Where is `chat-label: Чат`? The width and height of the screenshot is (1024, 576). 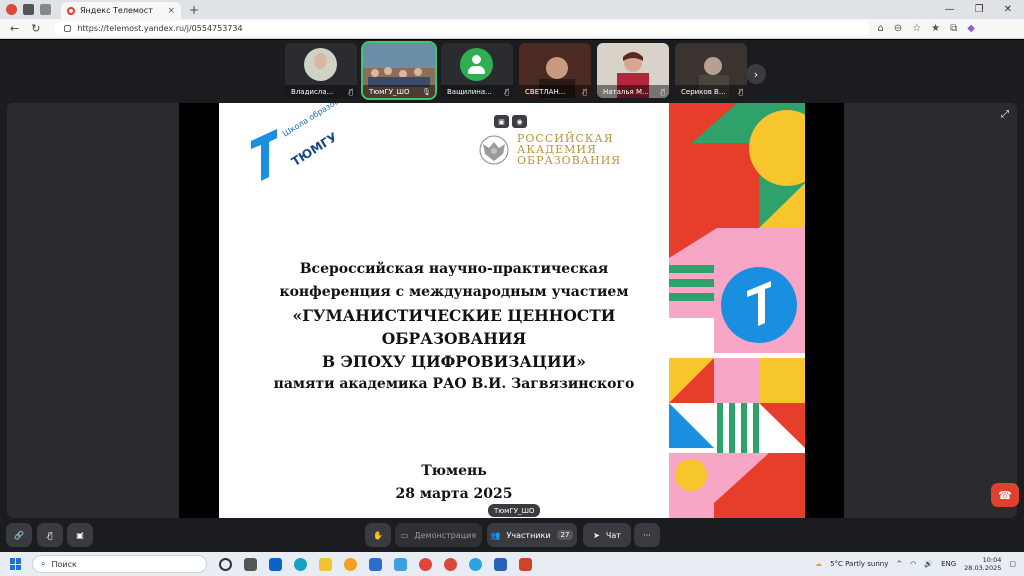
chat-label: Чат is located at coordinates (613, 535).